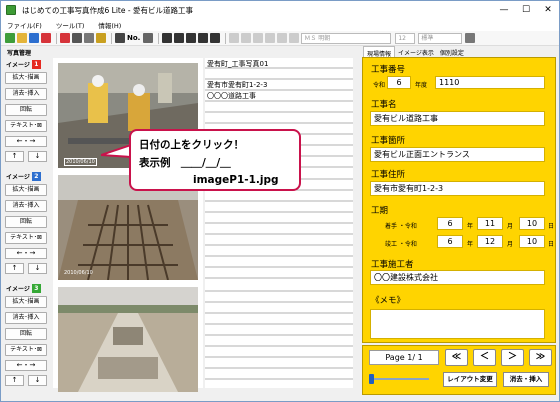 This screenshot has width=560, height=402. I want to click on start-day-field: 10, so click(532, 223).